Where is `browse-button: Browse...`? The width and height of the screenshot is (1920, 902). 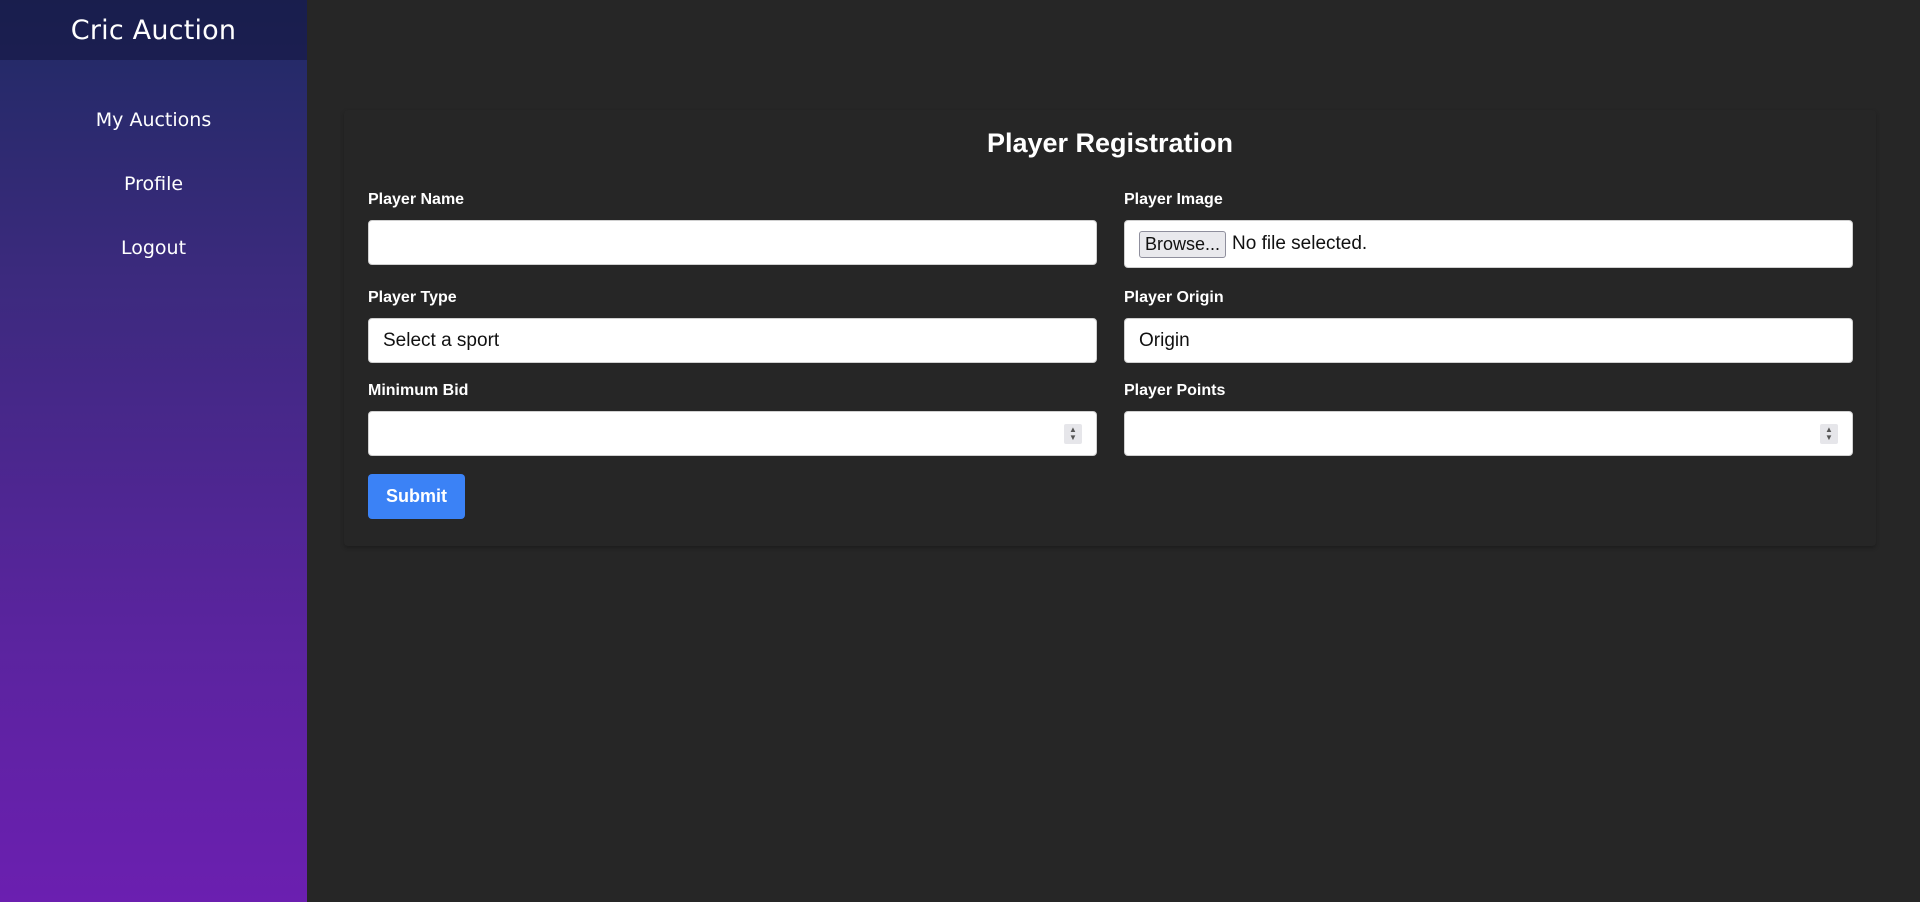
browse-button: Browse... is located at coordinates (1183, 244).